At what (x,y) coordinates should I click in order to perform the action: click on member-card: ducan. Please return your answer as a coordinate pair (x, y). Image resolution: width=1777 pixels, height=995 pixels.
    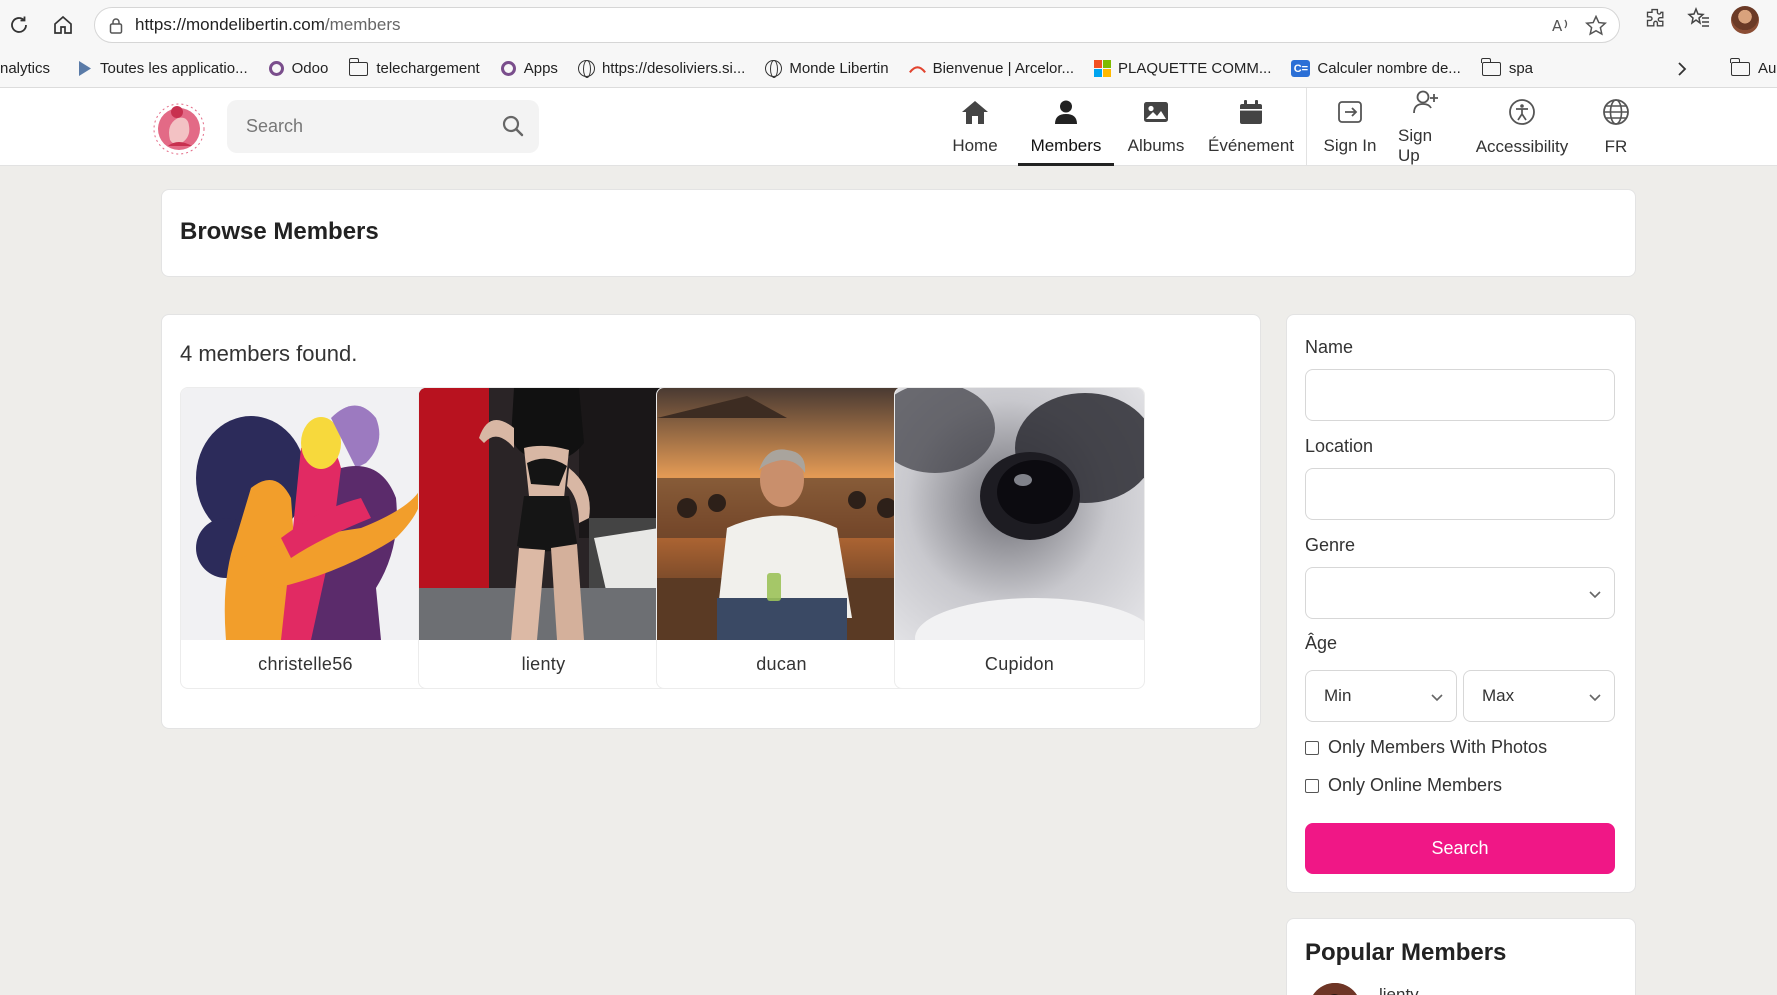
    Looking at the image, I should click on (781, 538).